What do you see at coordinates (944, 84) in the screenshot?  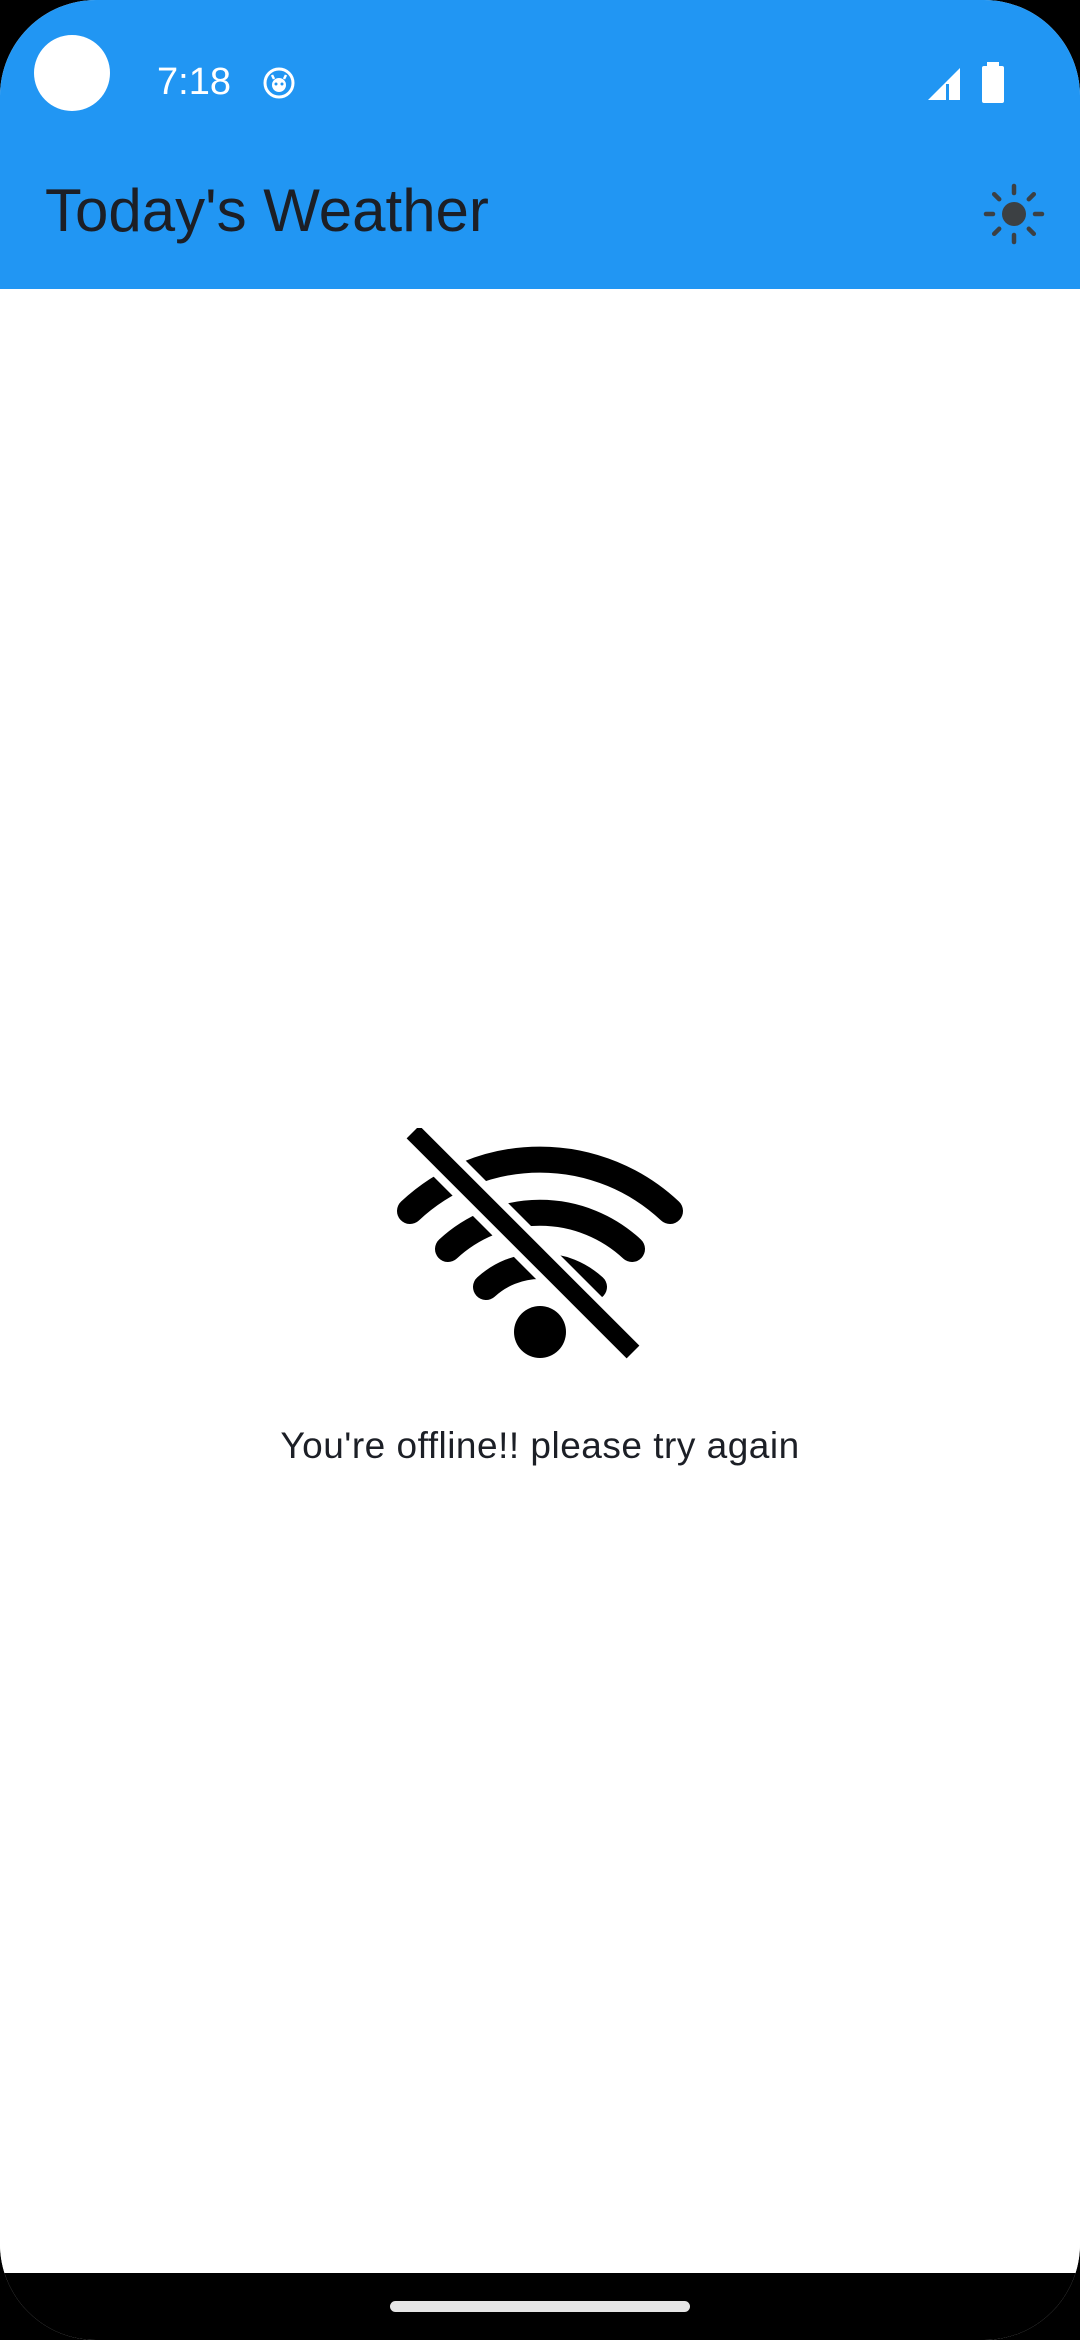 I see `cellular-signal-icon` at bounding box center [944, 84].